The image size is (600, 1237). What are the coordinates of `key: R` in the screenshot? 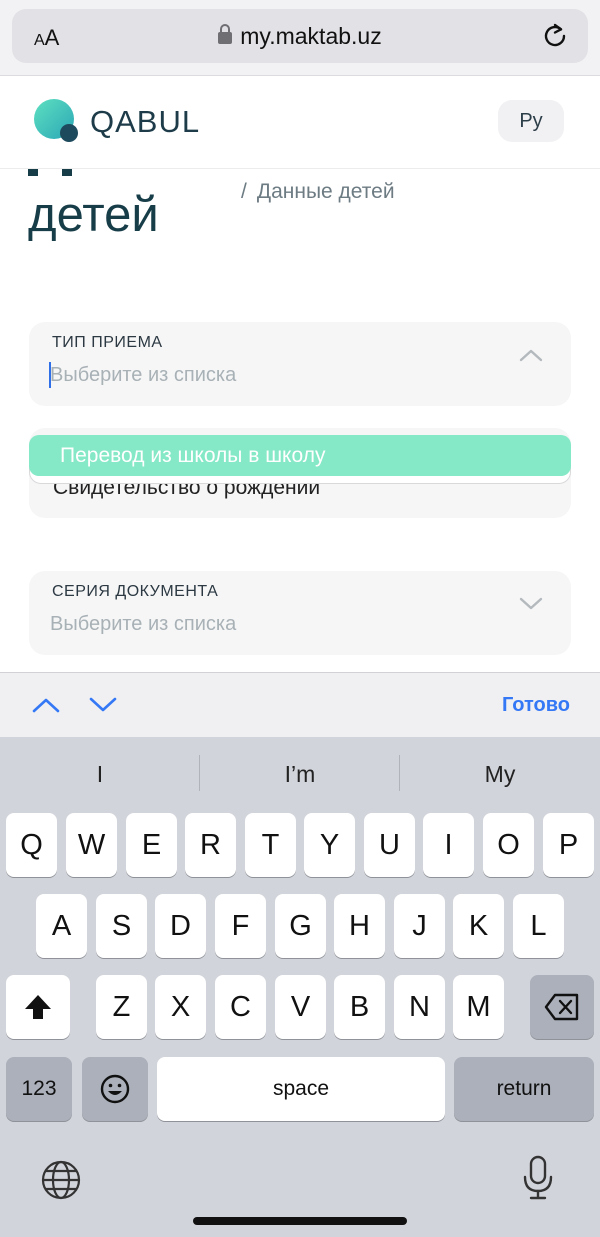 It's located at (210, 845).